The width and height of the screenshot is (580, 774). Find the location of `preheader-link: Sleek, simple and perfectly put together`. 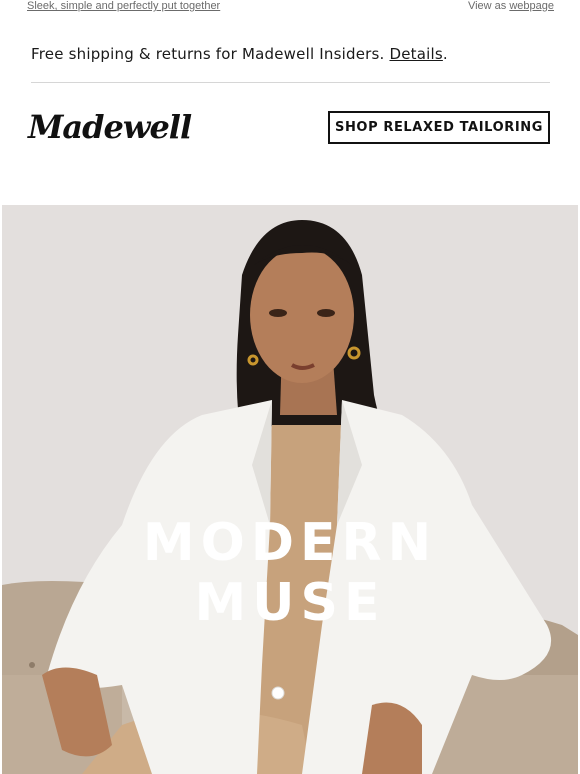

preheader-link: Sleek, simple and perfectly put together is located at coordinates (123, 6).